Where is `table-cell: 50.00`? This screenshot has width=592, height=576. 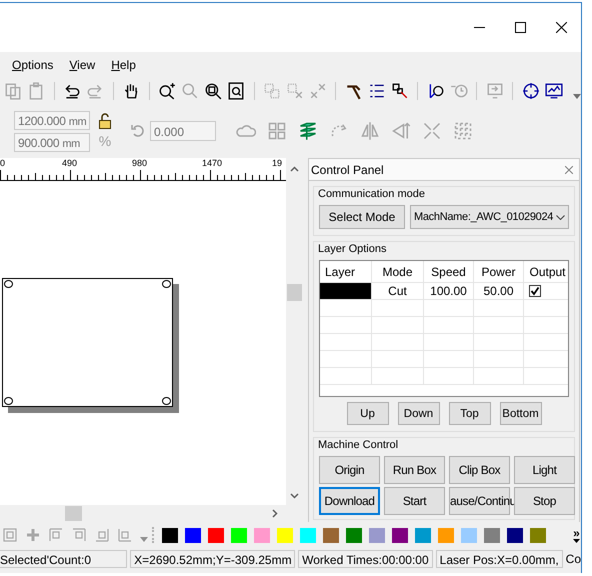 table-cell: 50.00 is located at coordinates (499, 291).